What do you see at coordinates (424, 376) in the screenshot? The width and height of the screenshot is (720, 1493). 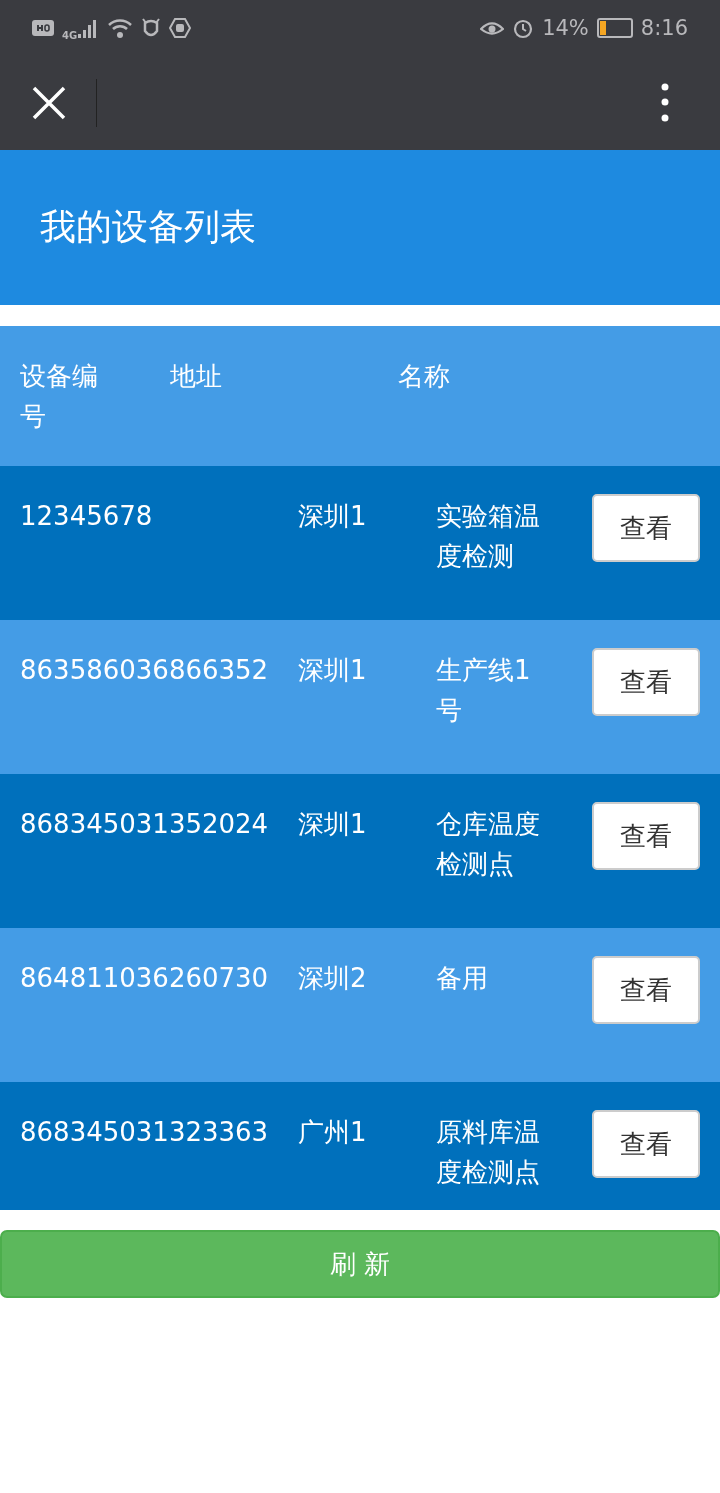 I see `column-header: 名称` at bounding box center [424, 376].